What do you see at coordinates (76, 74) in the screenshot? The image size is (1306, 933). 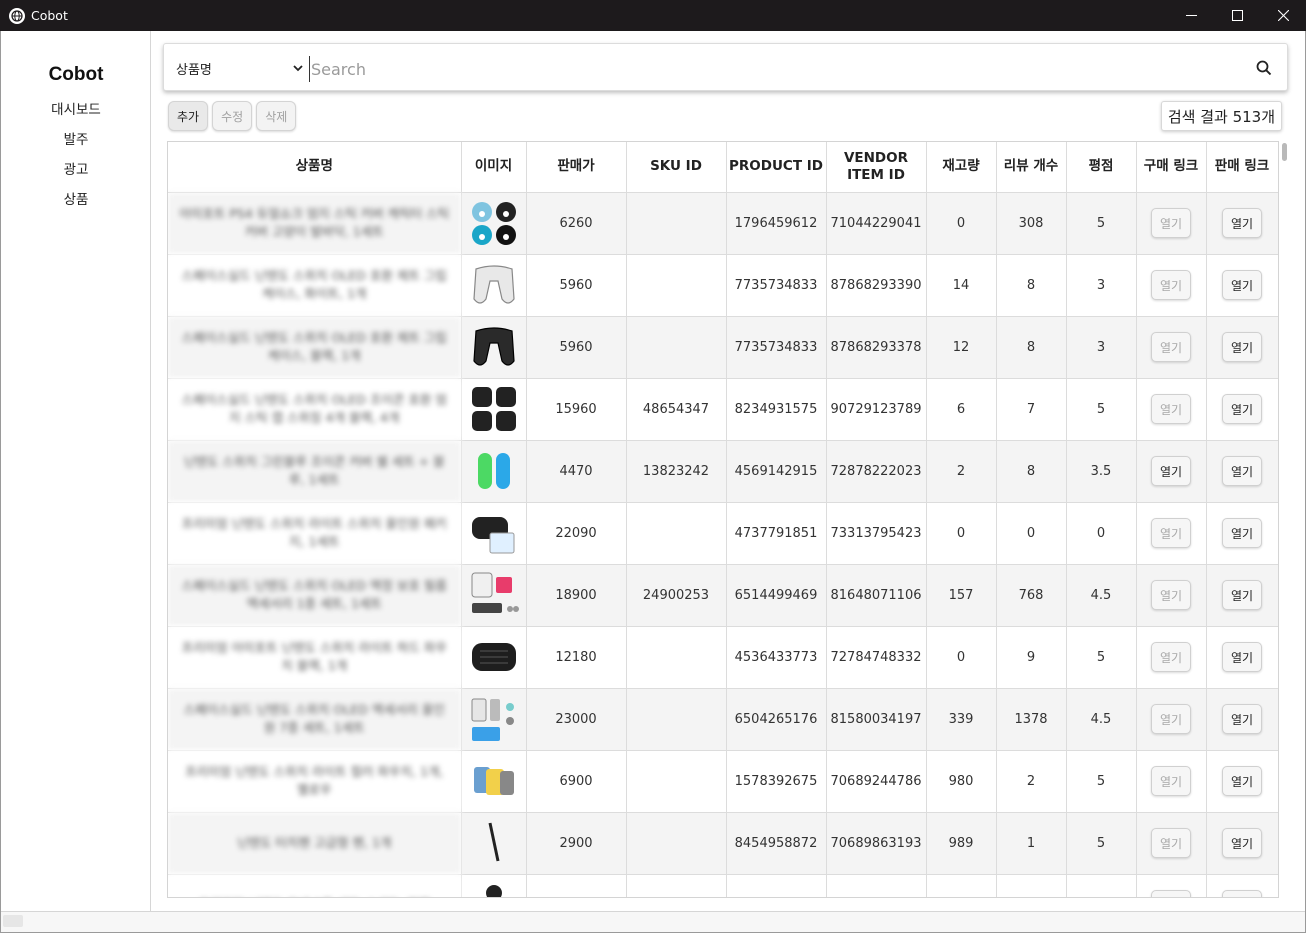 I see `brand-logo: Cobot` at bounding box center [76, 74].